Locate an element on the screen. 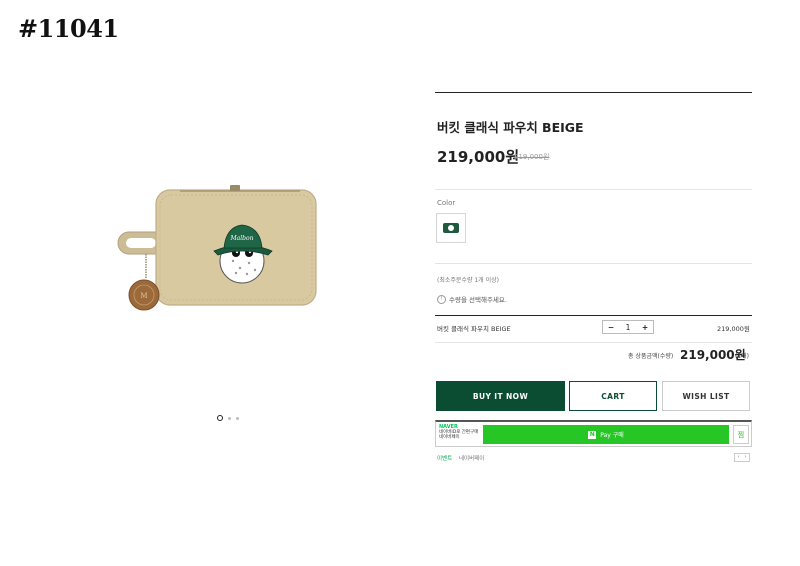 The image size is (800, 566). naver-event-pager: ‹ › is located at coordinates (742, 457).